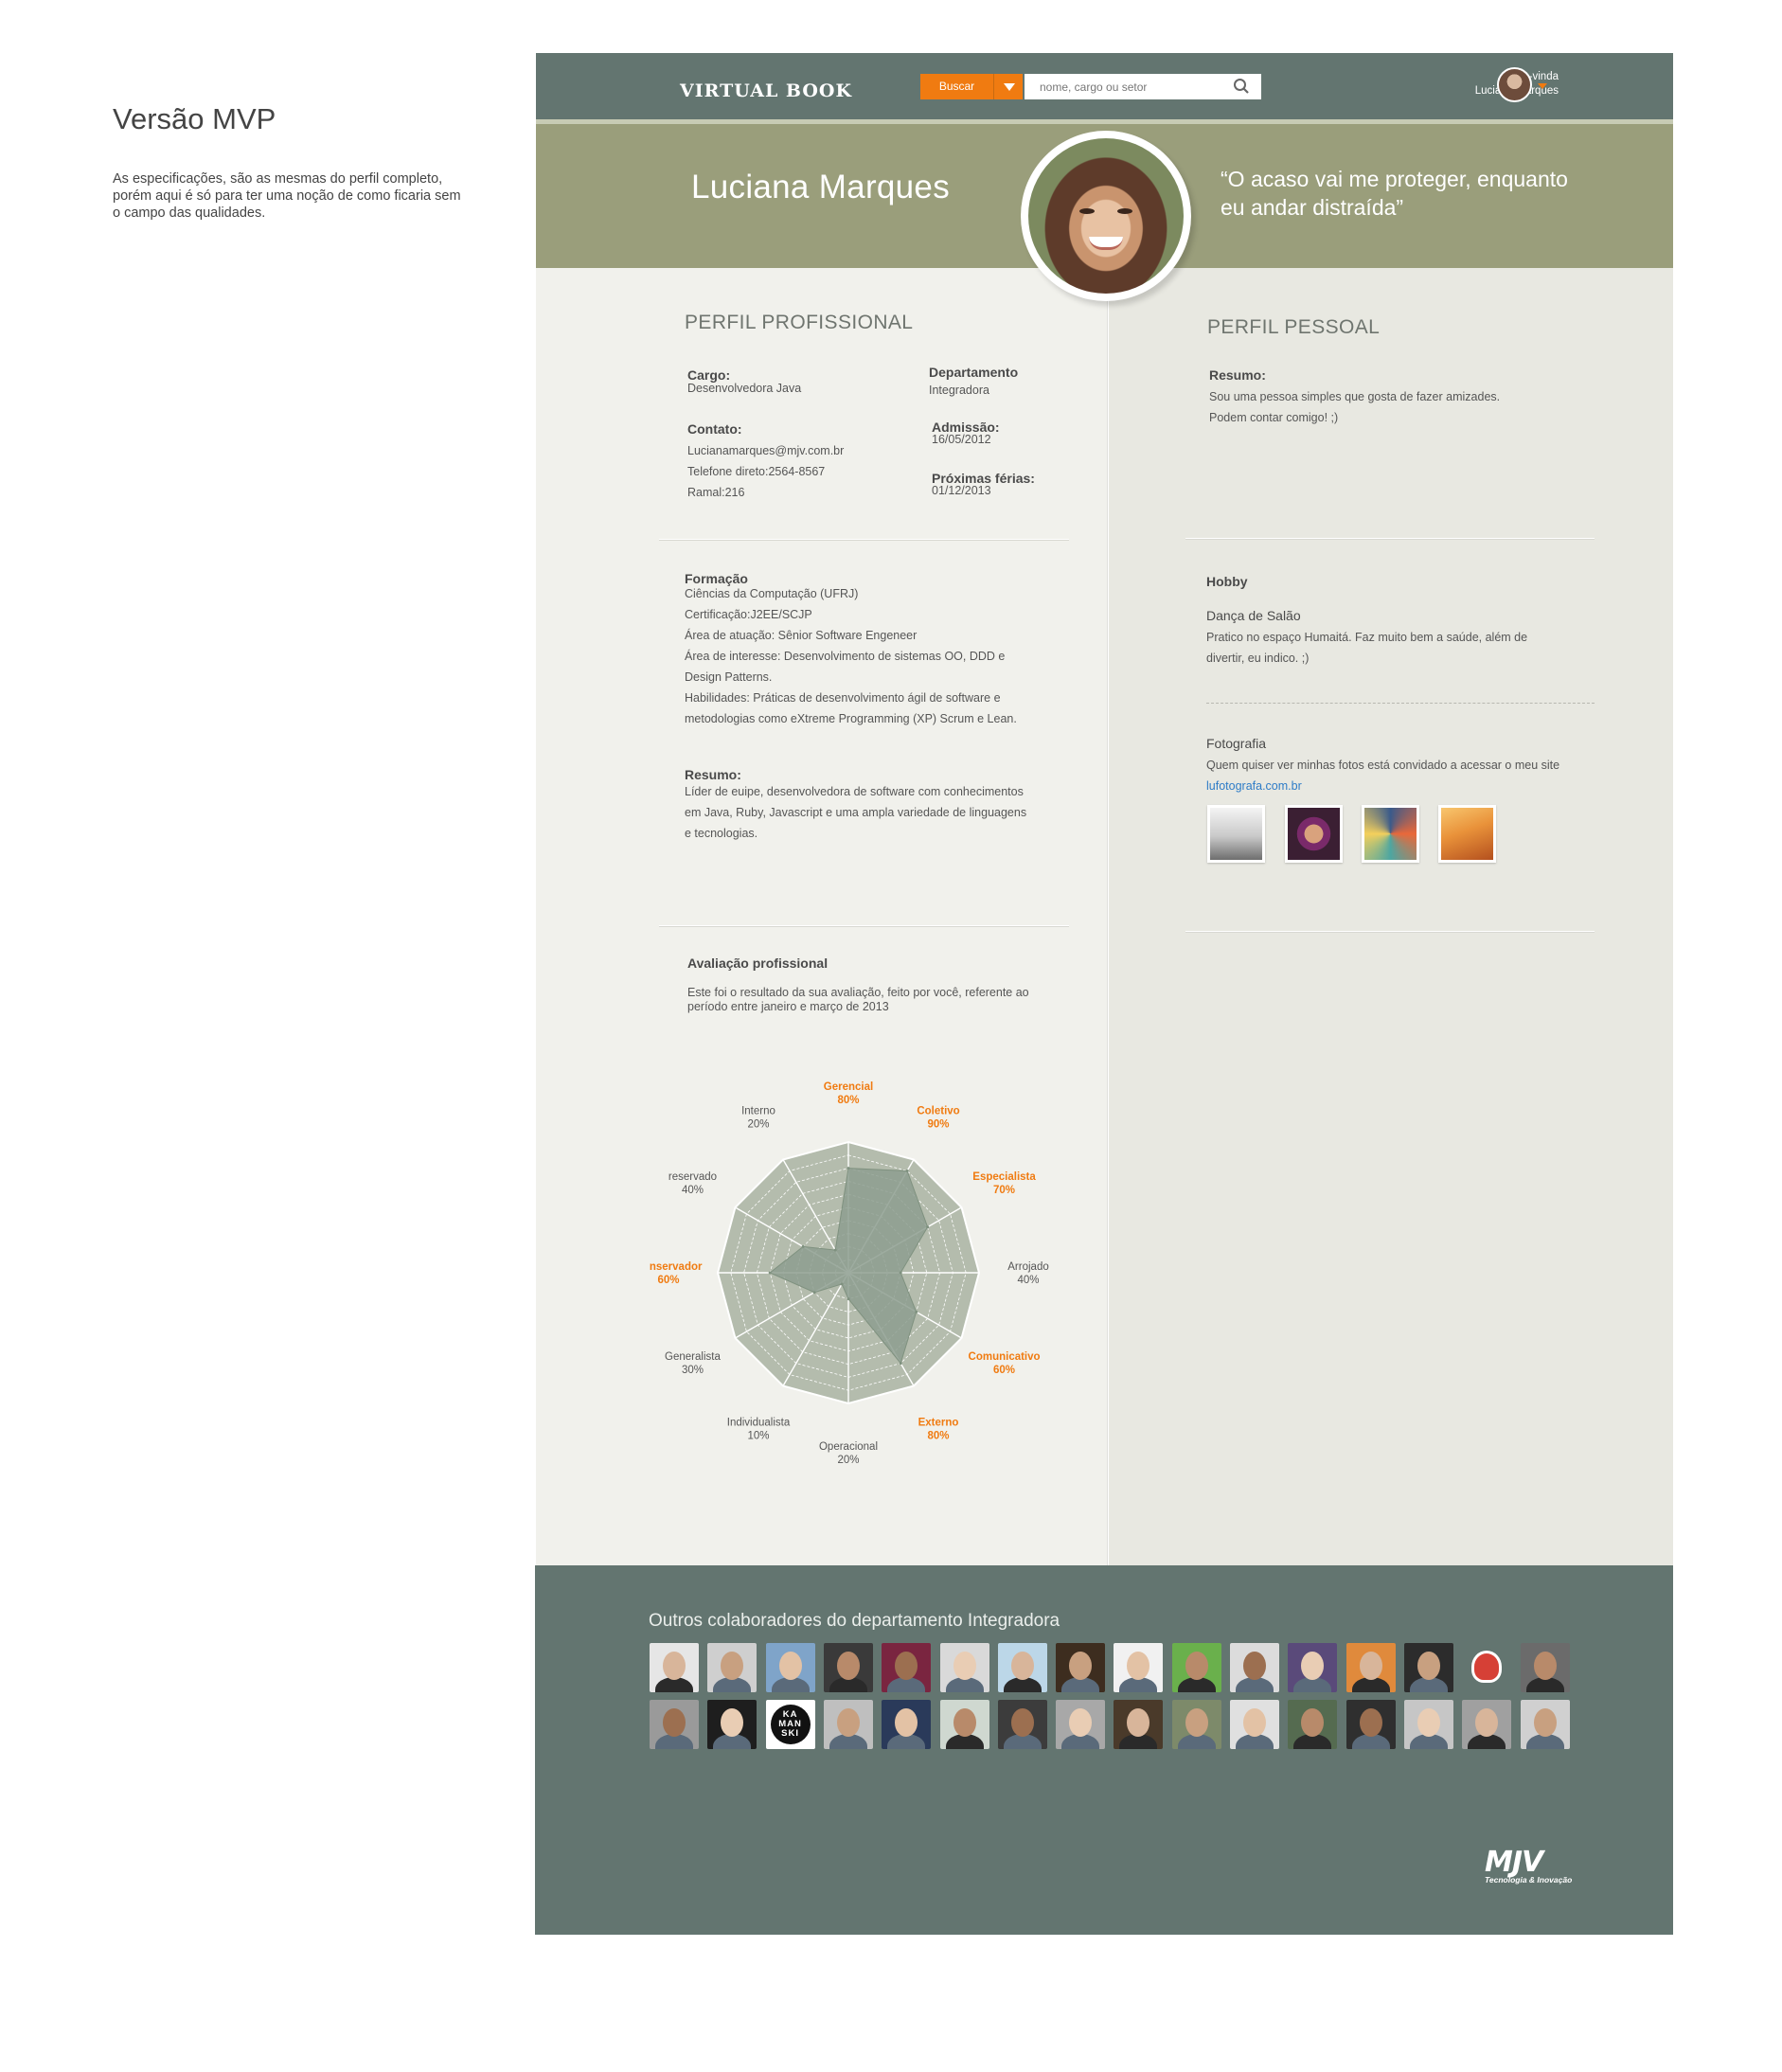 The image size is (1782, 2072). What do you see at coordinates (1390, 834) in the screenshot?
I see `photo-thumbnail-abstract` at bounding box center [1390, 834].